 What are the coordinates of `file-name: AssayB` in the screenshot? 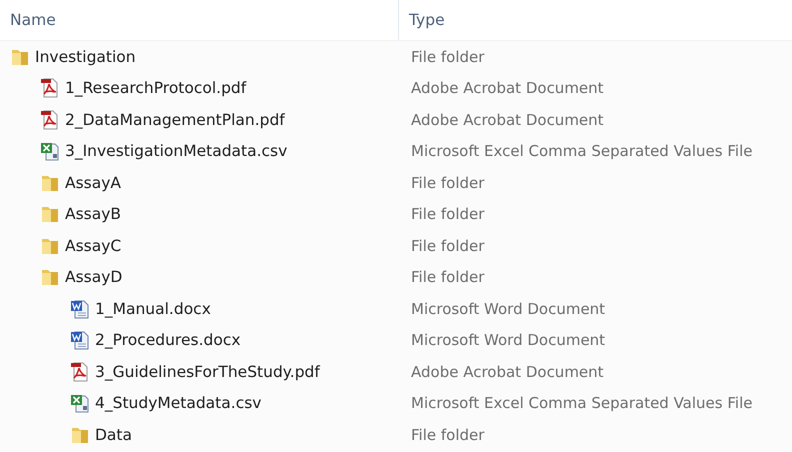 It's located at (93, 214).